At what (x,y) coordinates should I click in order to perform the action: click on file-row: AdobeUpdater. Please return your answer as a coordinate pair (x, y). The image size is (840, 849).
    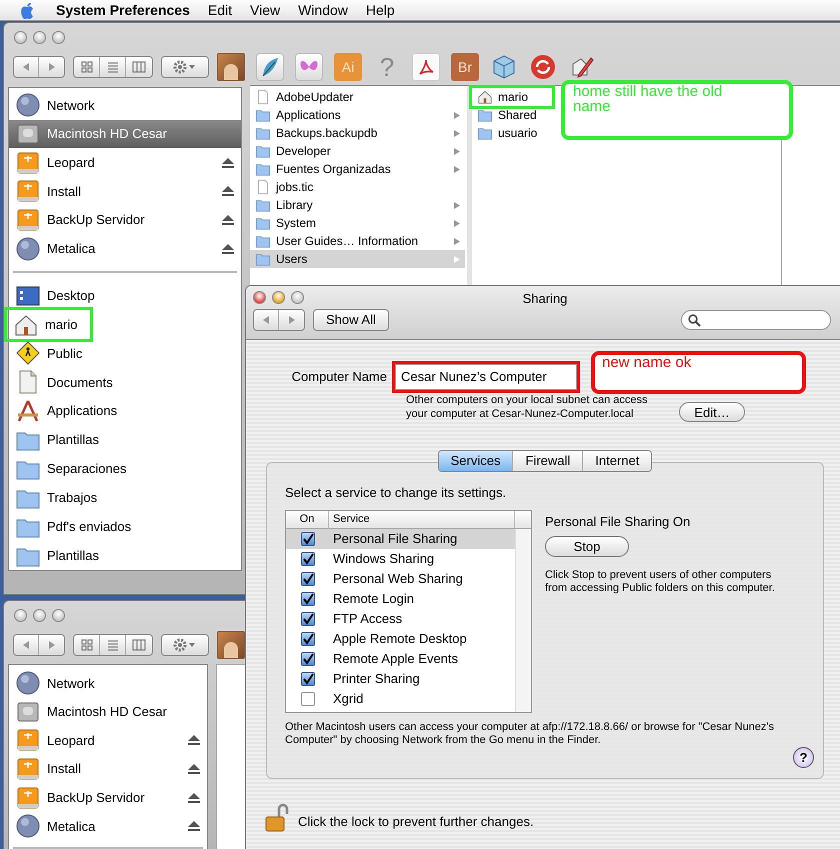
    Looking at the image, I should click on (357, 97).